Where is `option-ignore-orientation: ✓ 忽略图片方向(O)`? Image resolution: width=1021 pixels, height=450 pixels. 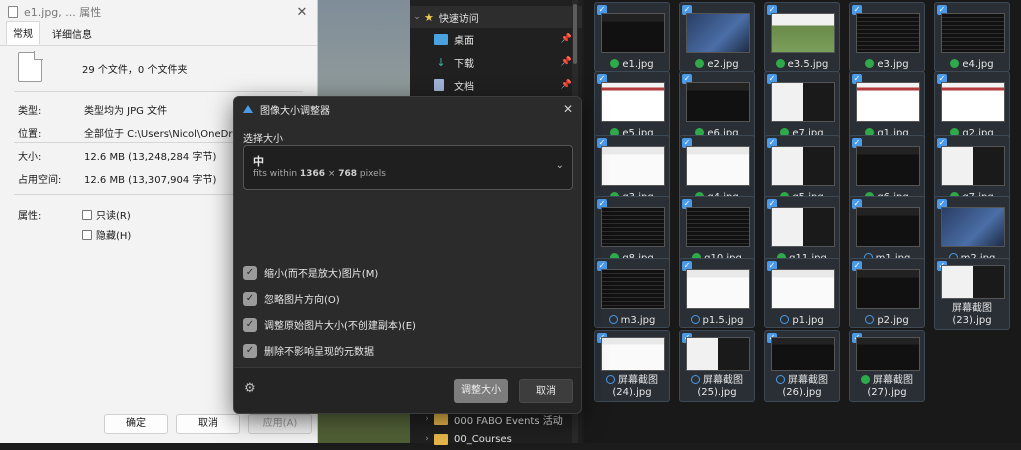
option-ignore-orientation: ✓ 忽略图片方向(O) is located at coordinates (291, 298).